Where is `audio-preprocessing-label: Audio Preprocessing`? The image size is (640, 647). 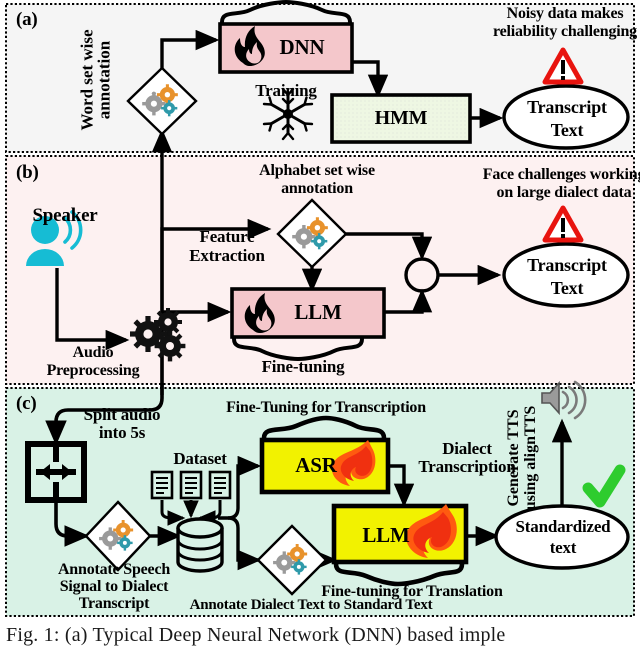
audio-preprocessing-label: Audio Preprocessing is located at coordinates (93, 361).